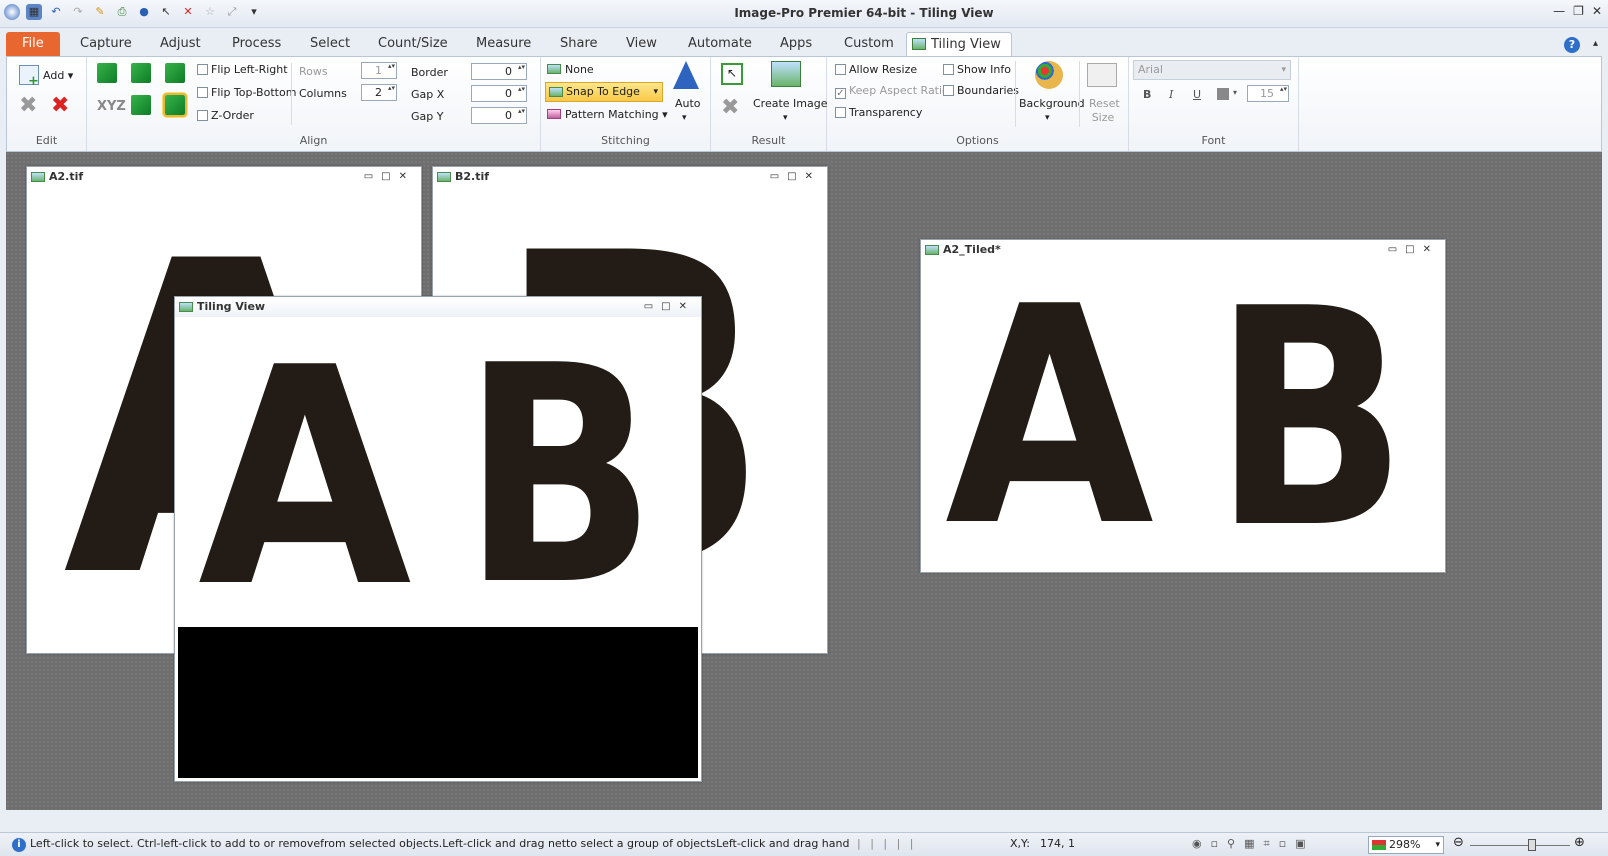 Image resolution: width=1608 pixels, height=856 pixels. Describe the element at coordinates (892, 91) in the screenshot. I see `keep-aspect-ratio-checkbox: Keep Aspect Ratio` at that location.